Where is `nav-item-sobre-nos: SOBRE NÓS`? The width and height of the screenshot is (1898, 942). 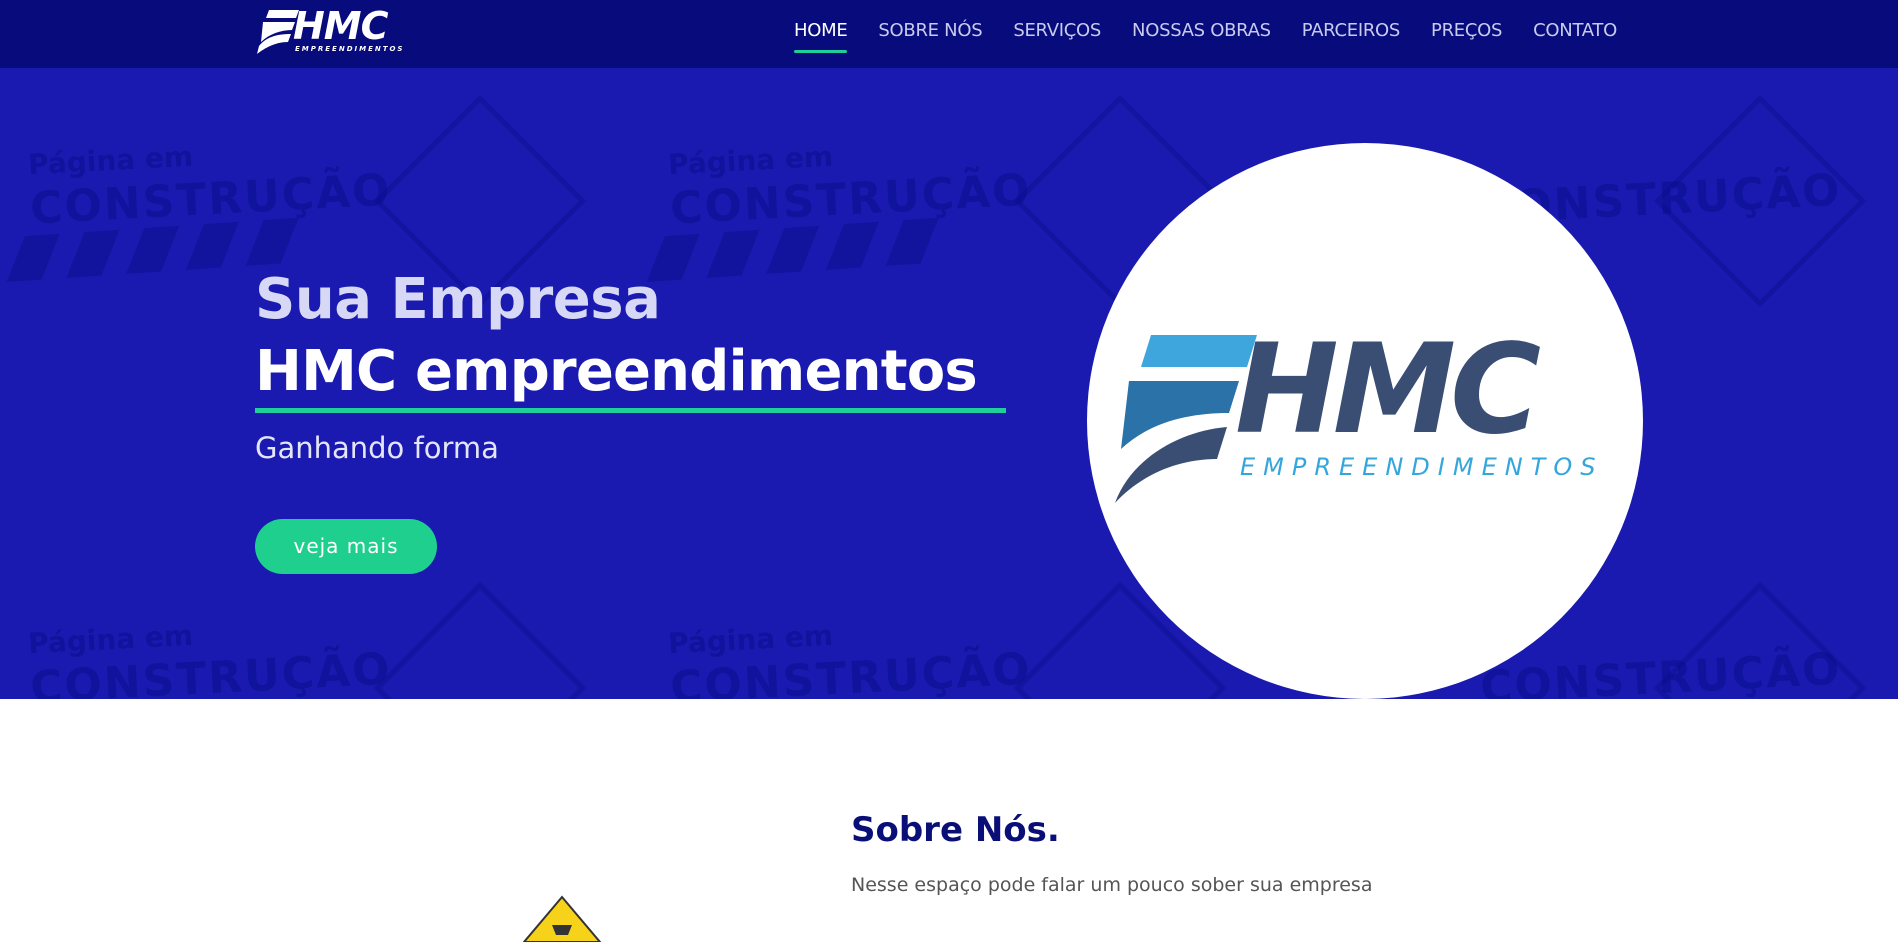 nav-item-sobre-nos: SOBRE NÓS is located at coordinates (930, 31).